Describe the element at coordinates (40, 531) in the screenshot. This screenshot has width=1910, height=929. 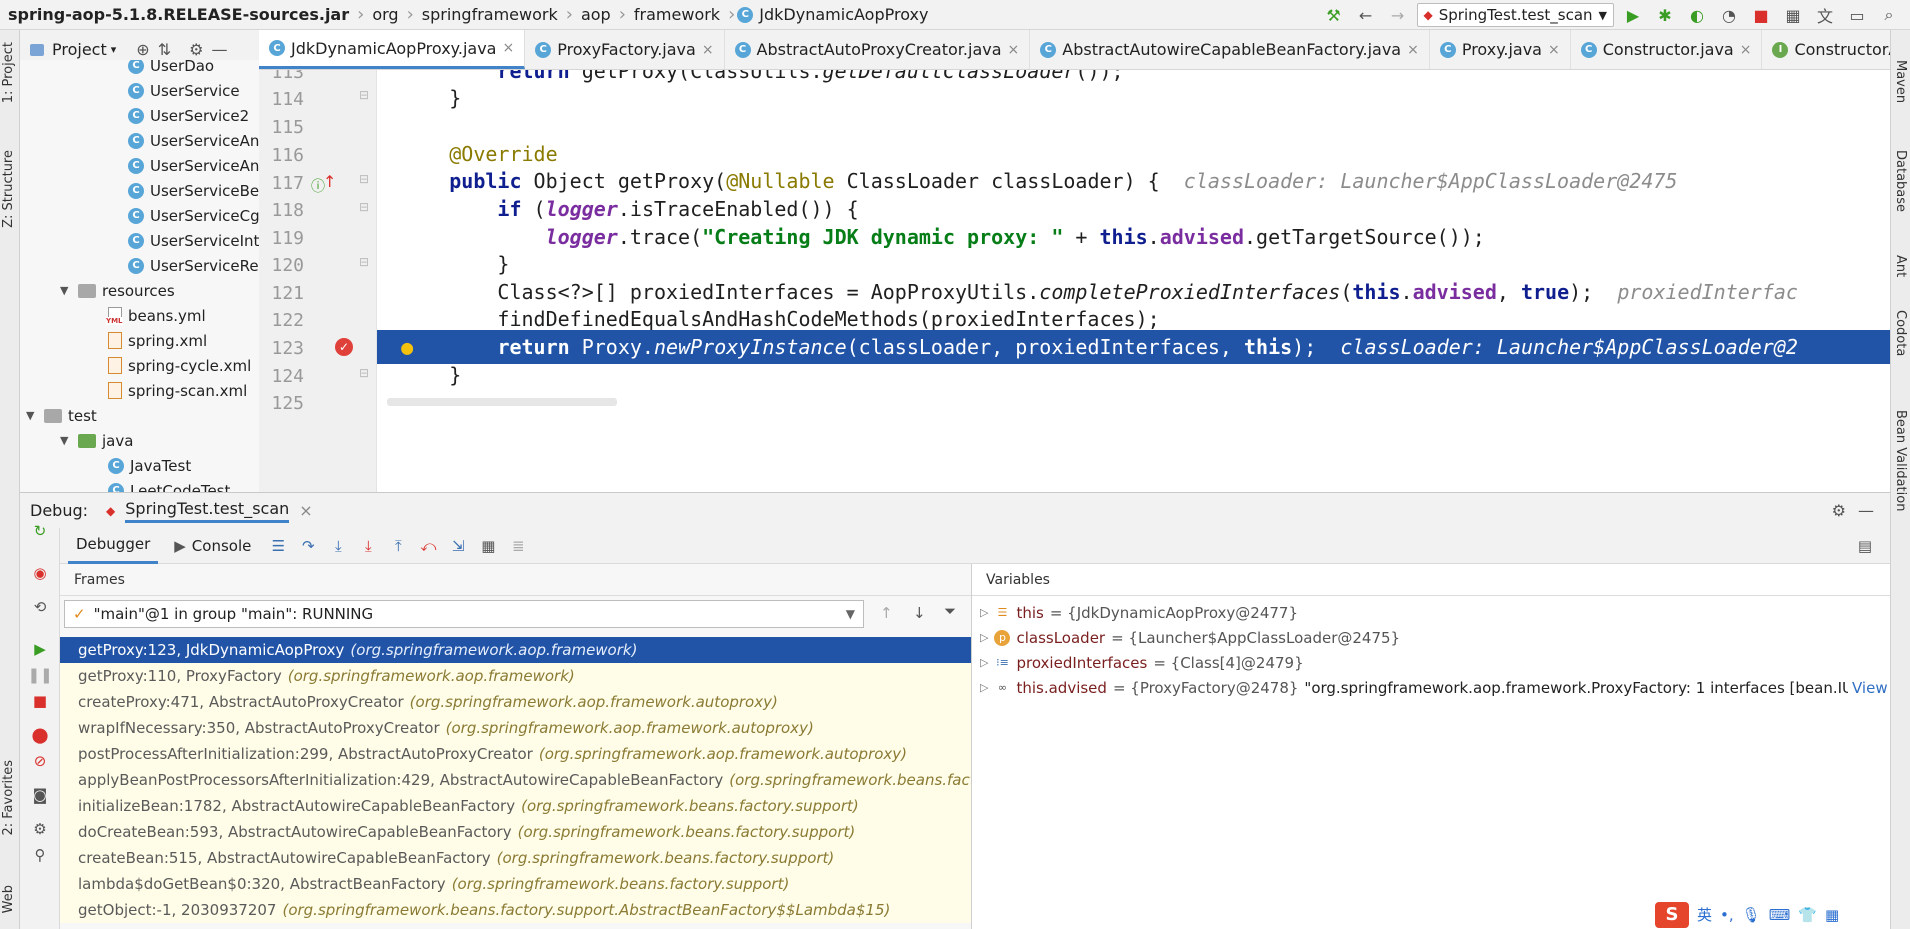
I see `rerun-icon: ↻` at that location.